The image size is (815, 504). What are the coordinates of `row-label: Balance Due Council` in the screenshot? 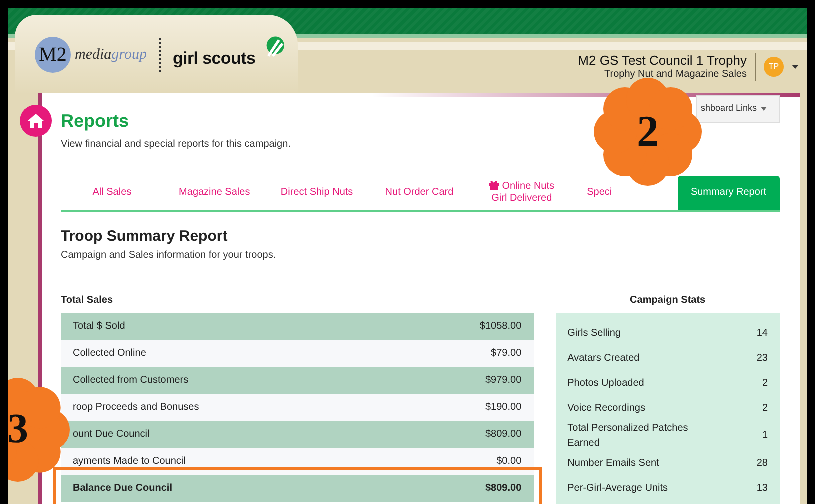 It's located at (122, 489).